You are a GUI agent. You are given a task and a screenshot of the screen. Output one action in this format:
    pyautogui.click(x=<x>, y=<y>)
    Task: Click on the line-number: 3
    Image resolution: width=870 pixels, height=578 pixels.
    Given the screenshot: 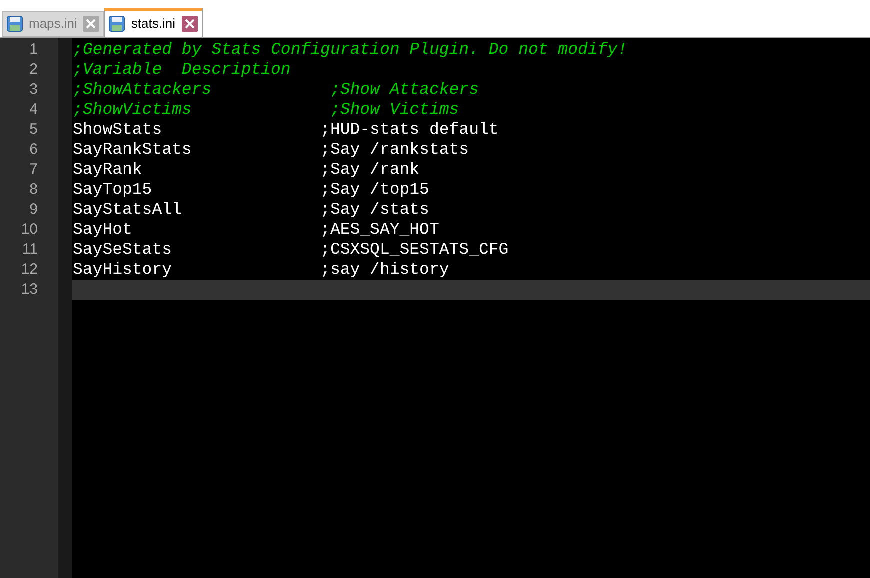 What is the action you would take?
    pyautogui.click(x=33, y=90)
    